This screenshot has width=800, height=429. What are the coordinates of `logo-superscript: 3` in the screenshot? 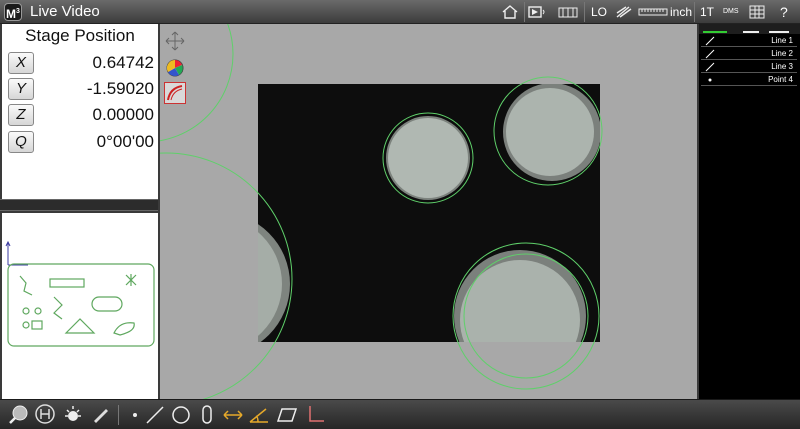 It's located at (18, 11).